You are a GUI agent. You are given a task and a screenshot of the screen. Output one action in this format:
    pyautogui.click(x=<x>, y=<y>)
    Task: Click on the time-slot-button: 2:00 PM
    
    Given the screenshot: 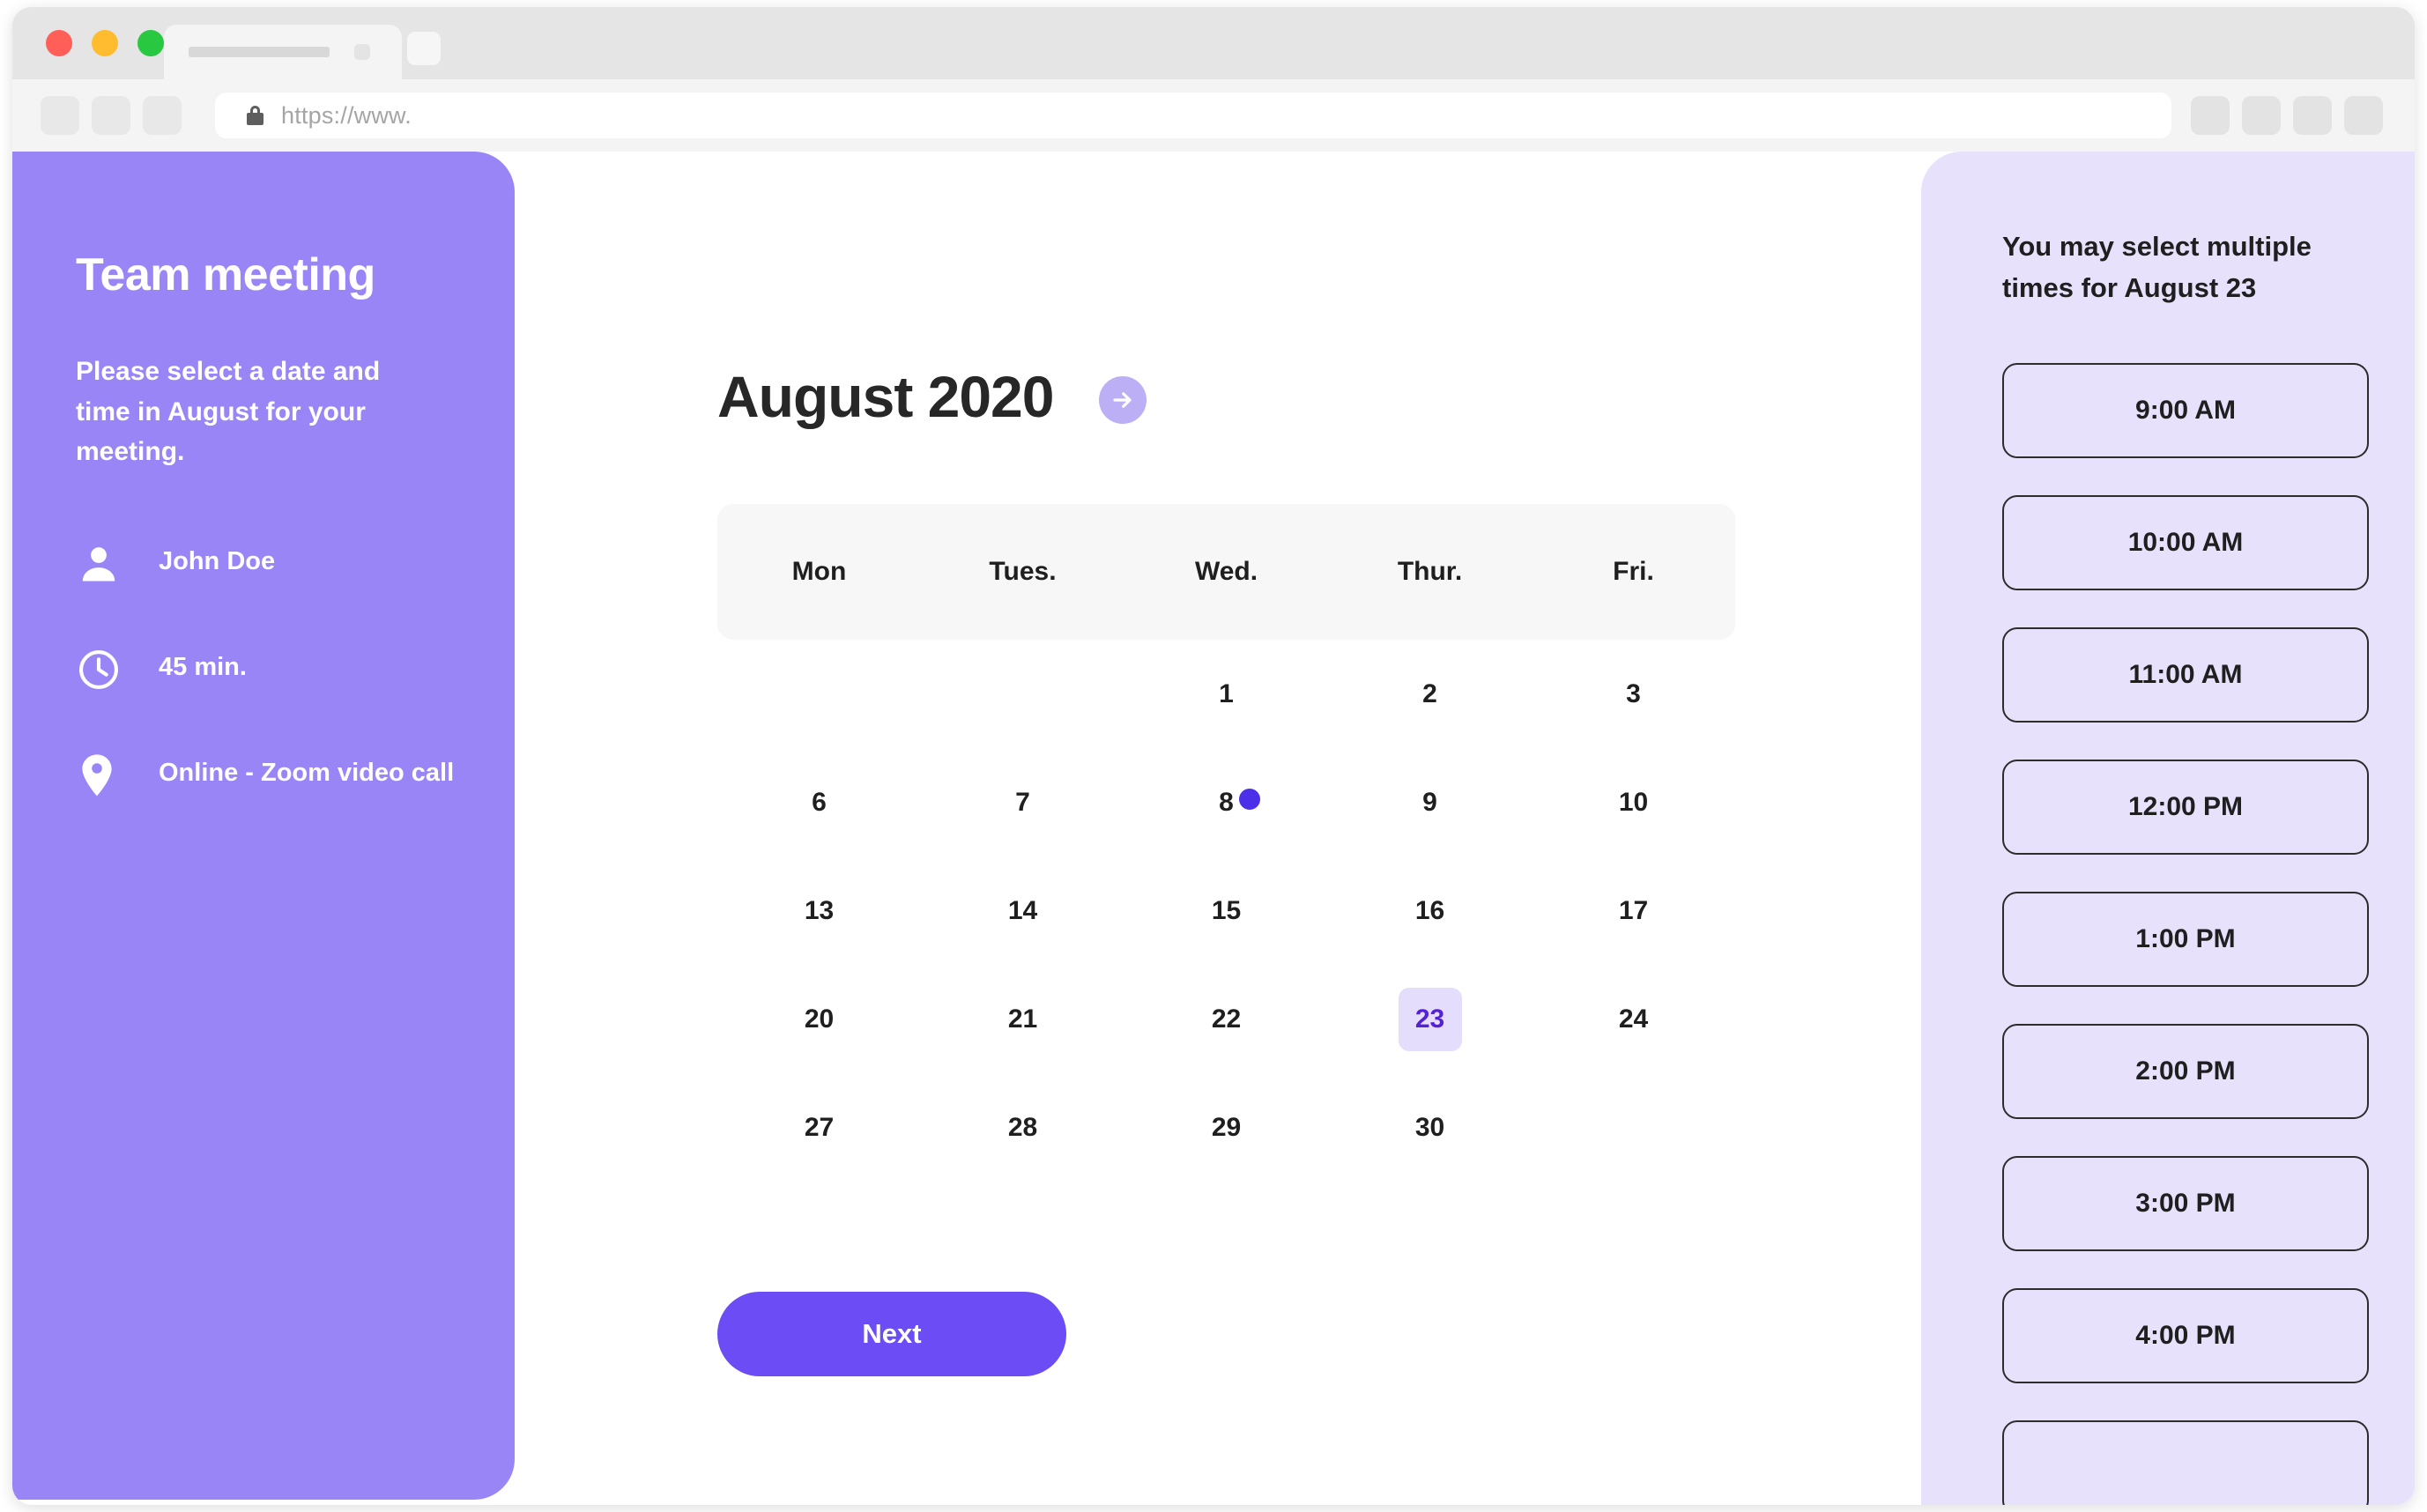 What is the action you would take?
    pyautogui.click(x=2185, y=1072)
    